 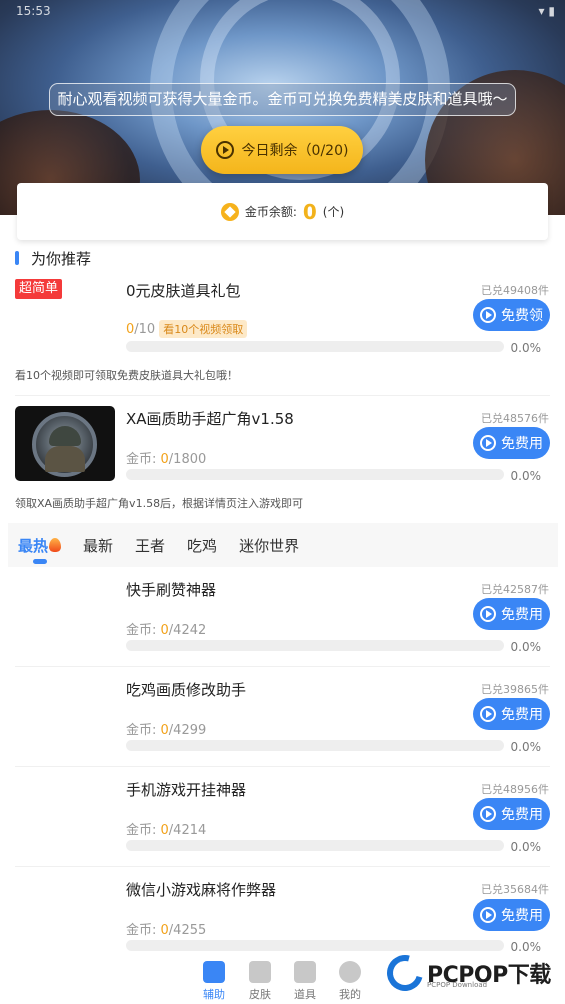 What do you see at coordinates (98, 545) in the screenshot?
I see `tab-new: 最新` at bounding box center [98, 545].